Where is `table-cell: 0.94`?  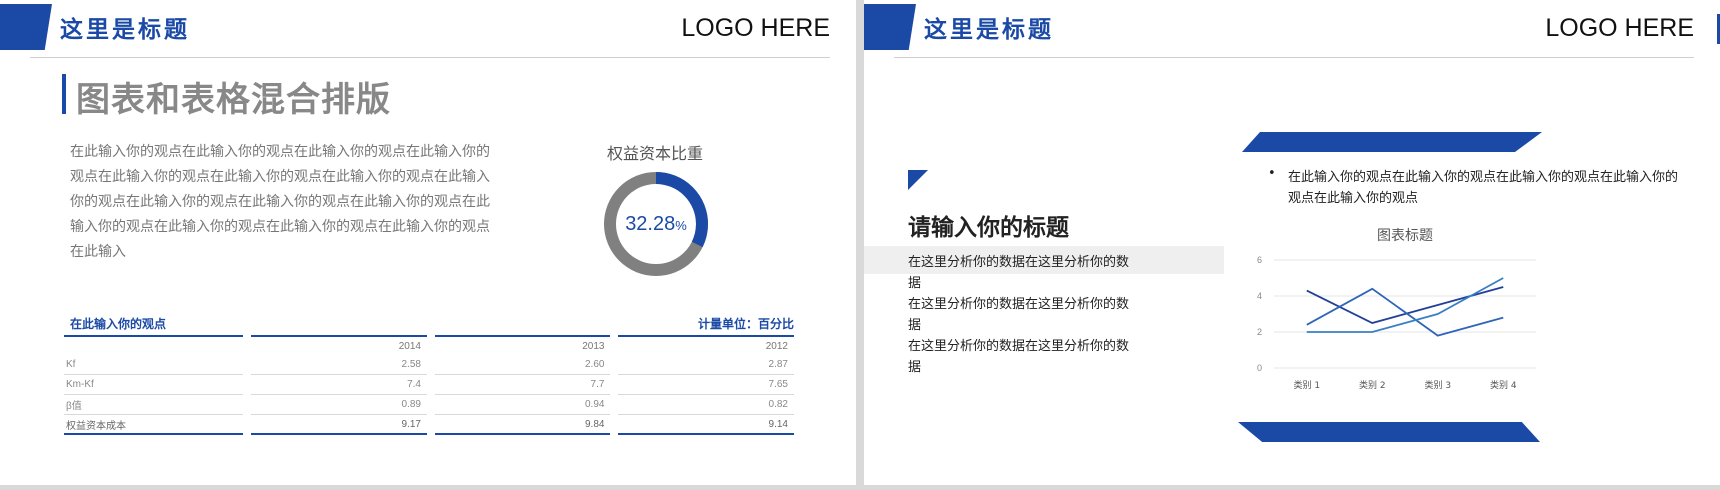
table-cell: 0.94 is located at coordinates (522, 405).